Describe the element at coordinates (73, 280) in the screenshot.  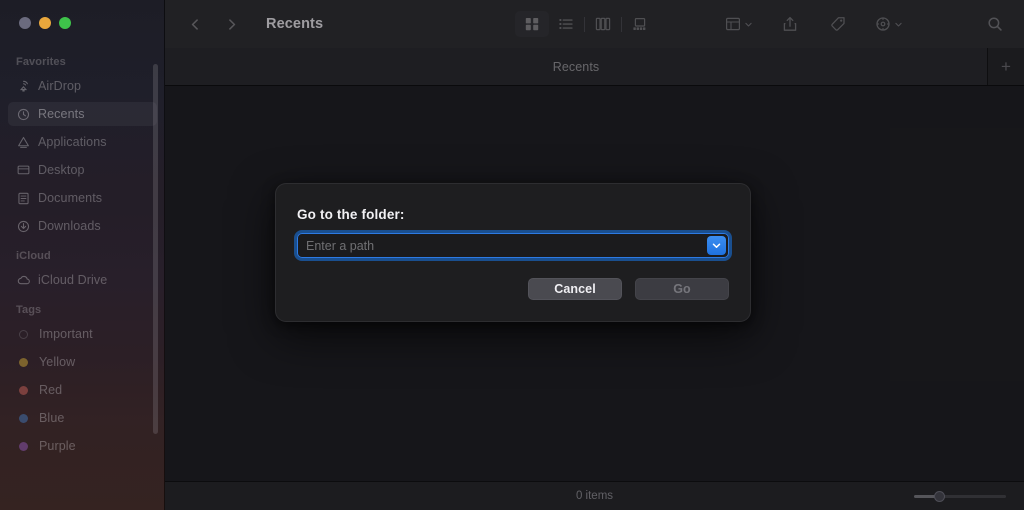
I see `sidebar-item-label: iCloud Drive` at that location.